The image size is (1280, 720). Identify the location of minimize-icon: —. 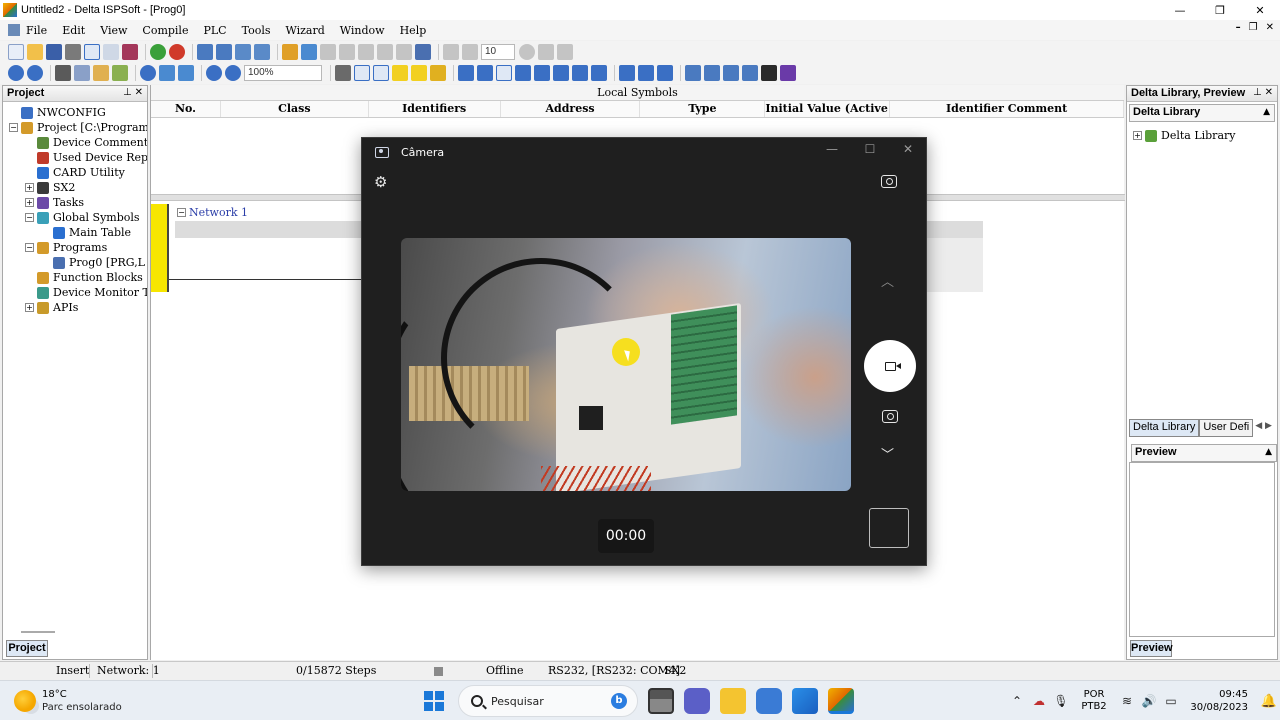
(1180, 10).